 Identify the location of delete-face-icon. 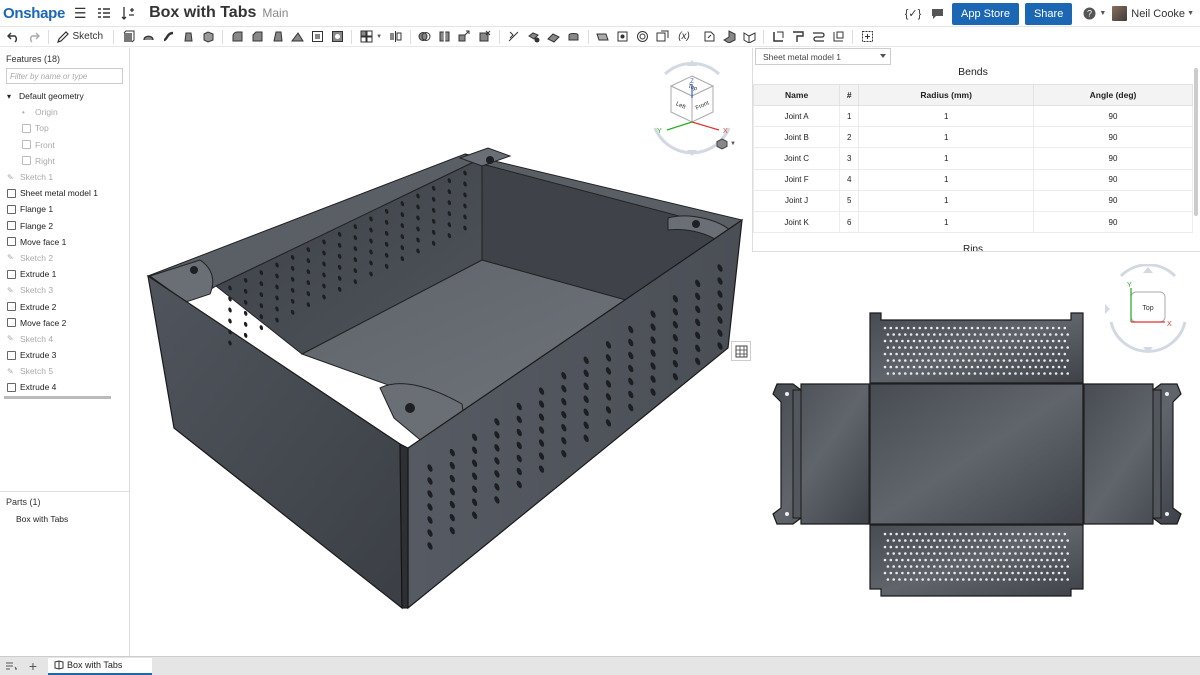
(533, 37).